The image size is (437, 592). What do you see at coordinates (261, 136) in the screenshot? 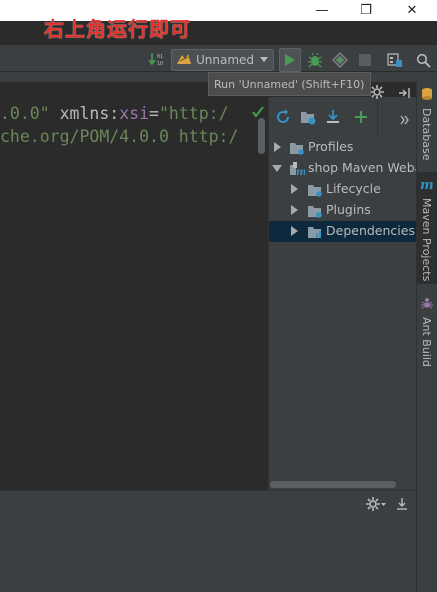
I see `editor-scrollbar` at bounding box center [261, 136].